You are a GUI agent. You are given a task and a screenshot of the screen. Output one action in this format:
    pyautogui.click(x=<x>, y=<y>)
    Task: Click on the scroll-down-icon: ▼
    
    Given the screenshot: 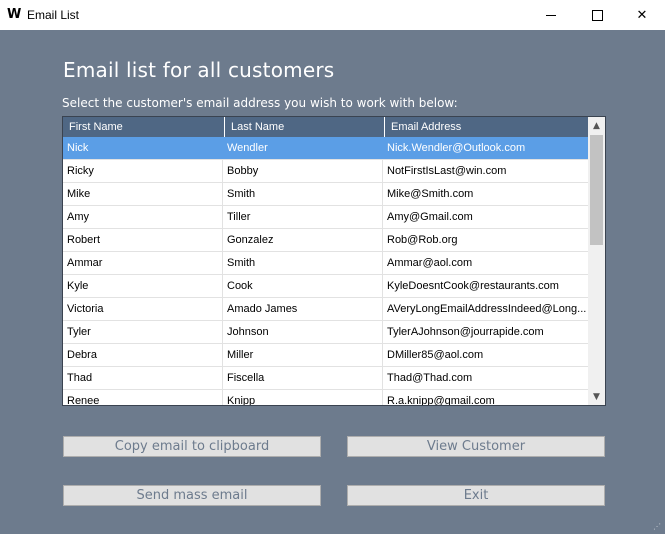 What is the action you would take?
    pyautogui.click(x=596, y=396)
    